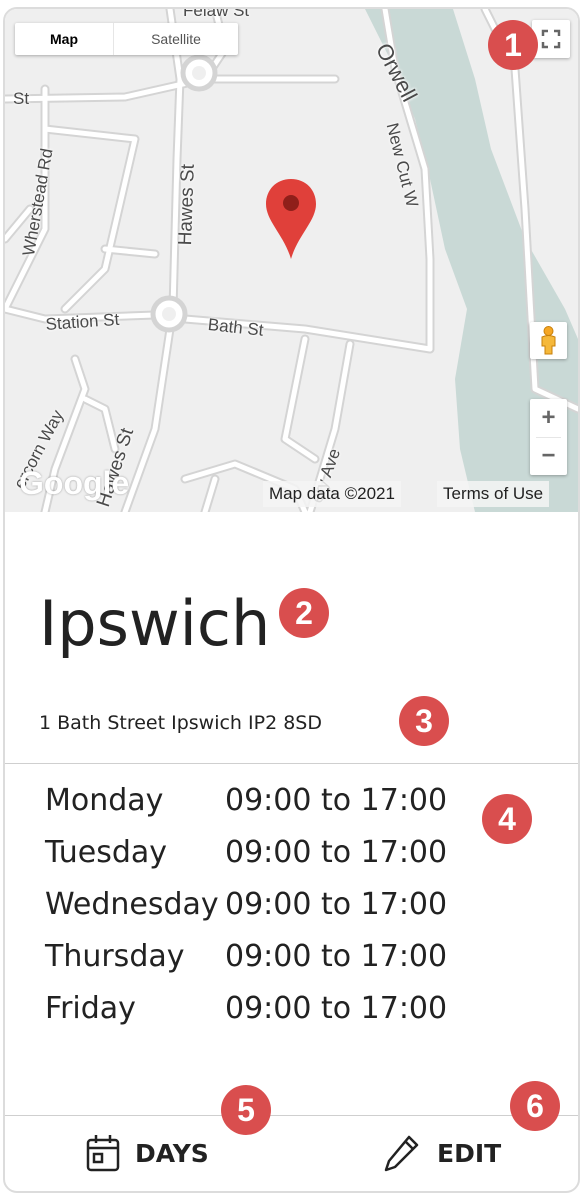 Image resolution: width=584 pixels, height=1194 pixels. I want to click on hours-day: Tuesday, so click(106, 852).